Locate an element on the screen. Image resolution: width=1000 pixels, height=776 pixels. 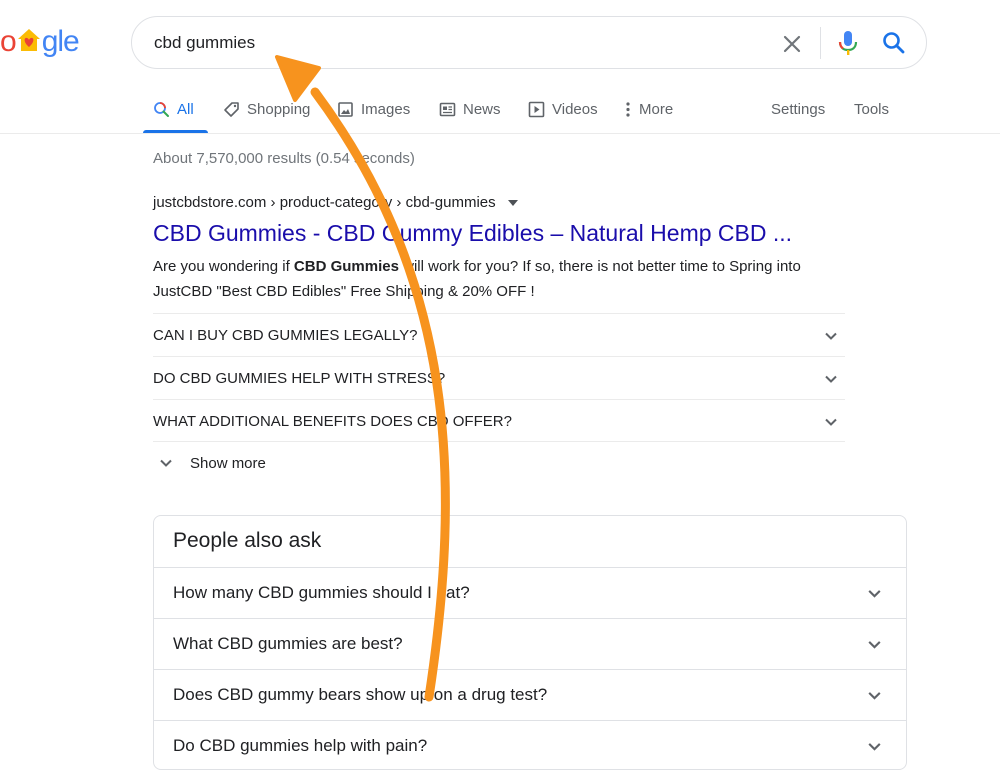
paa-question-text: How many CBD gummies should I eat? is located at coordinates (321, 592).